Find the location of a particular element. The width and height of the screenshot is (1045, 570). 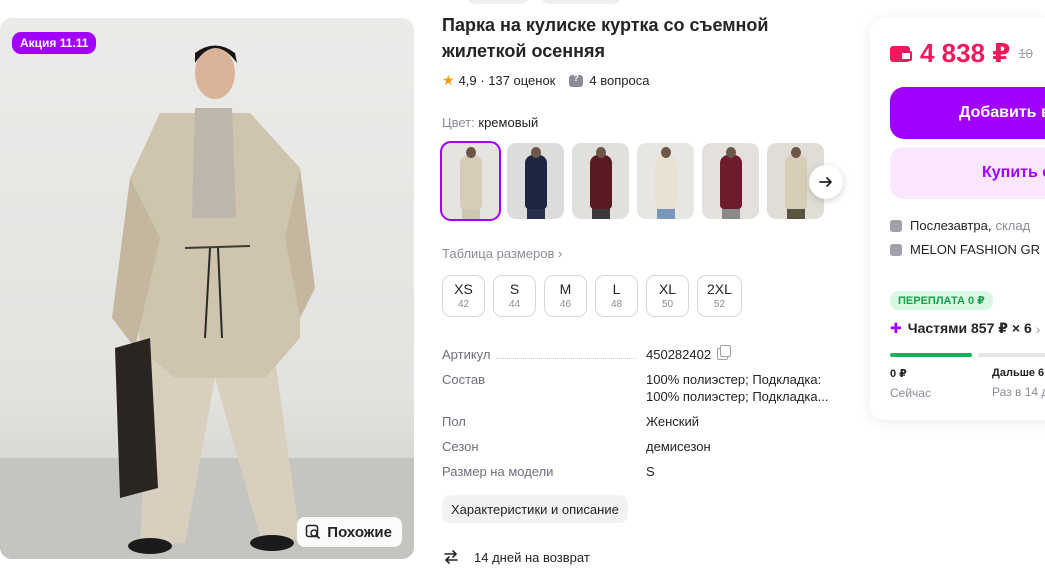

spec-value: демисезон is located at coordinates (678, 446).